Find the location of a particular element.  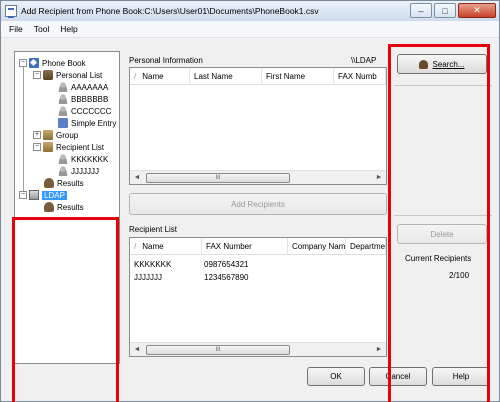

tree-node-phone-book: − Phone Book is located at coordinates (52, 63).